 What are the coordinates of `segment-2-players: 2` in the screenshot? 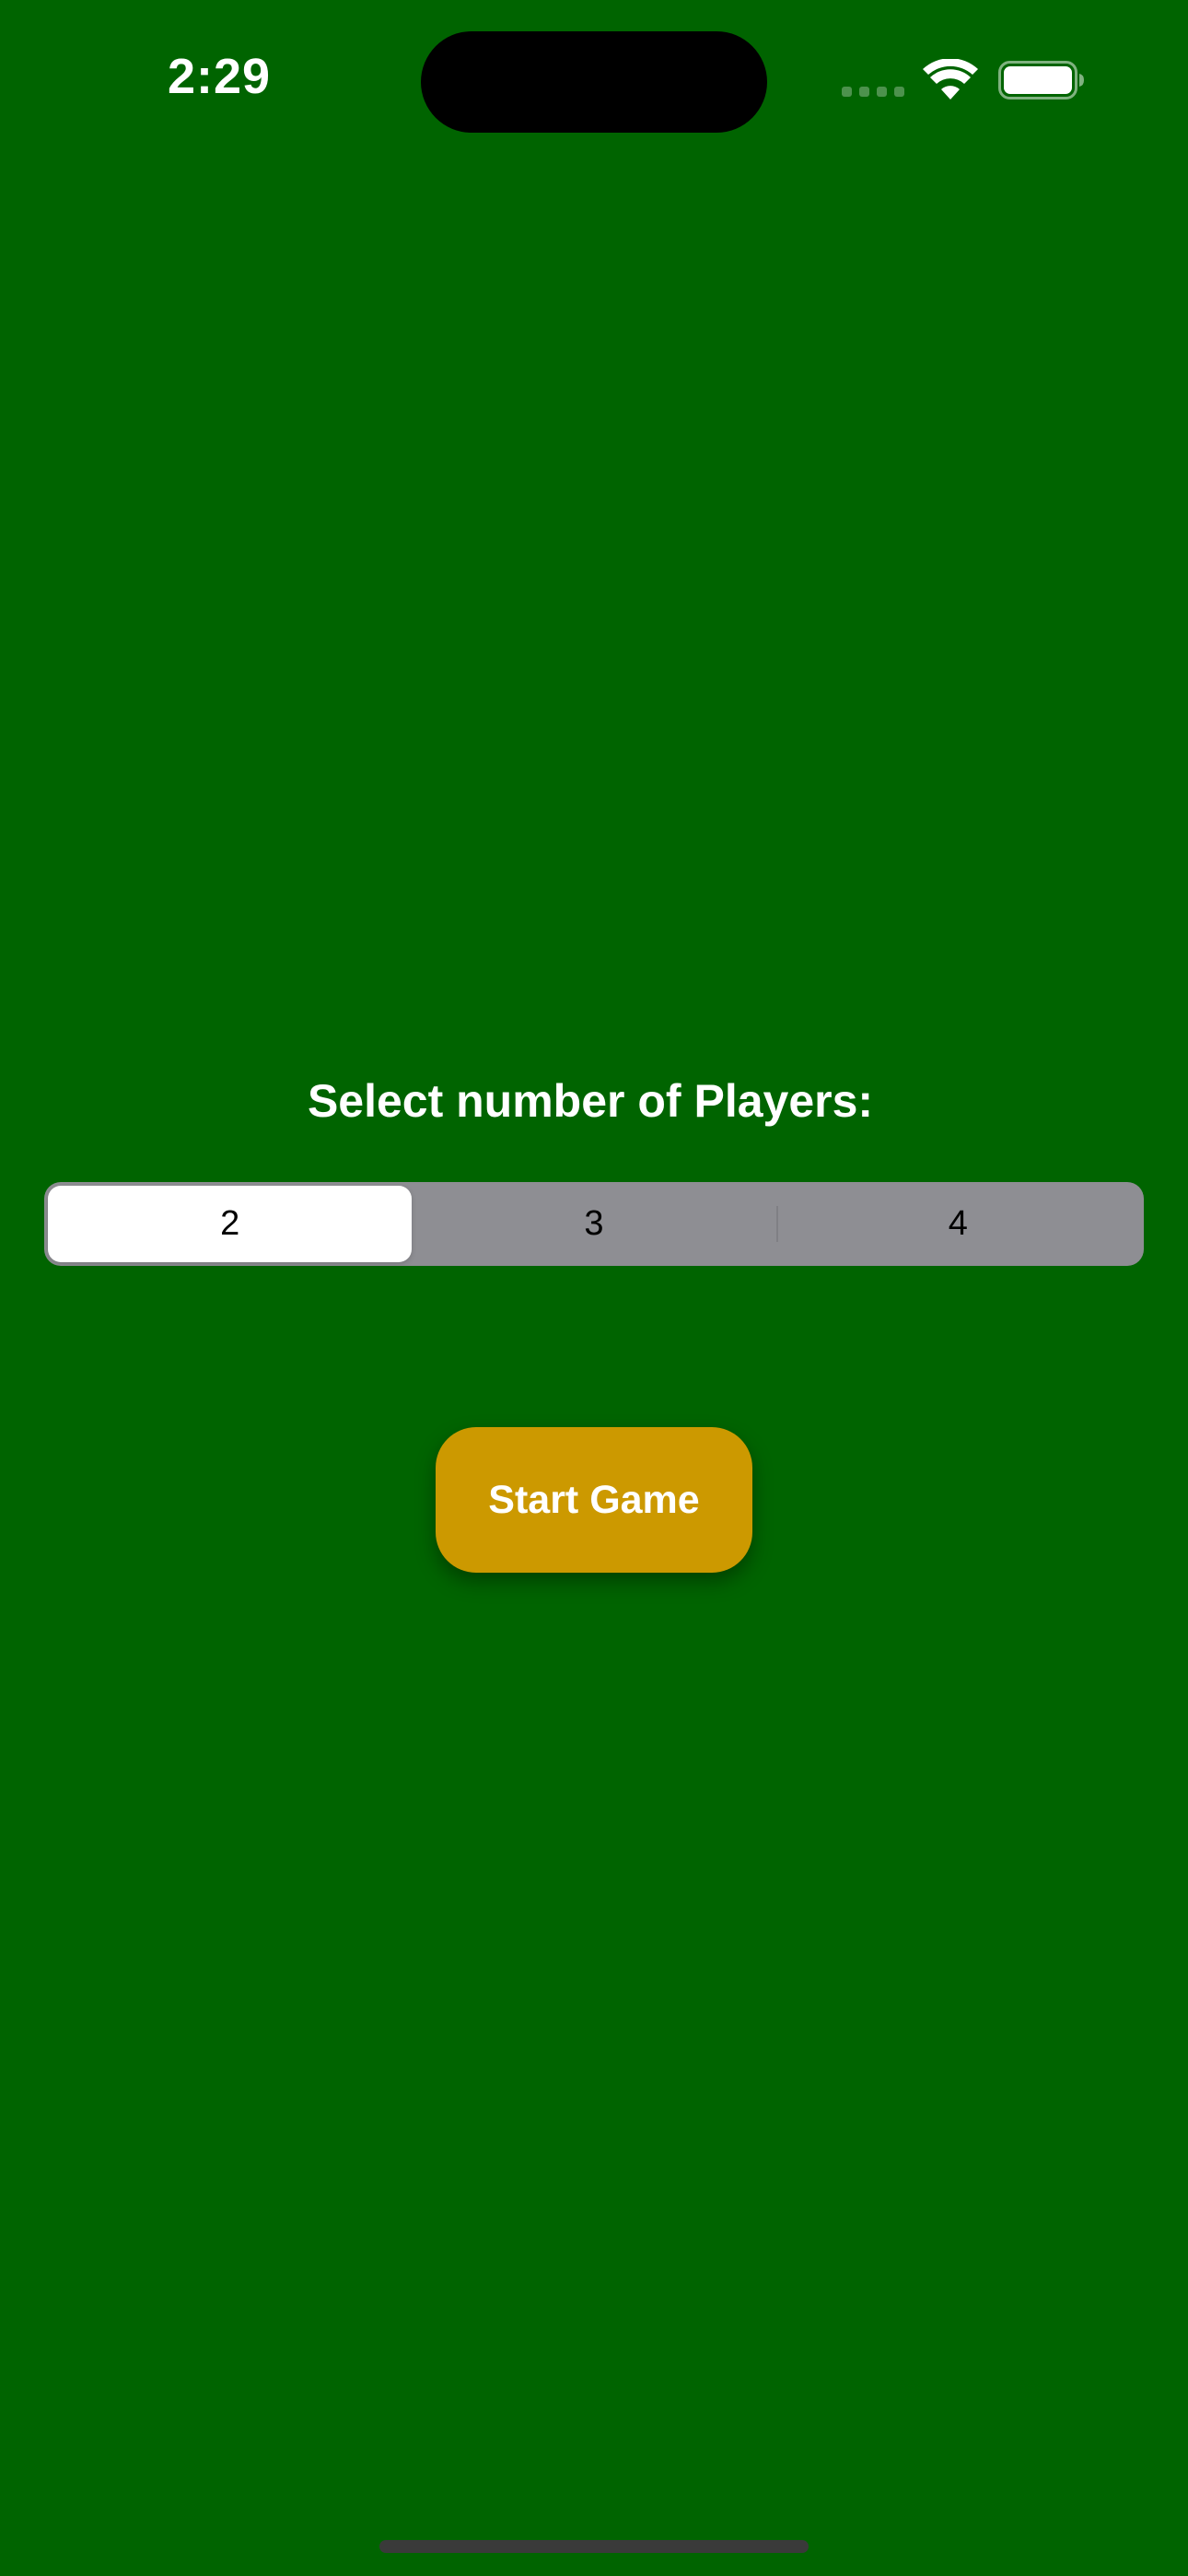 It's located at (230, 1224).